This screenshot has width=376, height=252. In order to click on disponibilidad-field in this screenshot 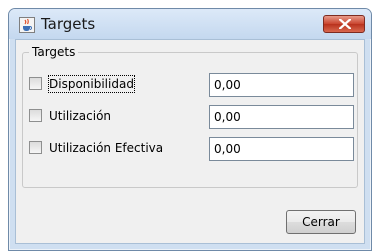, I will do `click(281, 85)`.